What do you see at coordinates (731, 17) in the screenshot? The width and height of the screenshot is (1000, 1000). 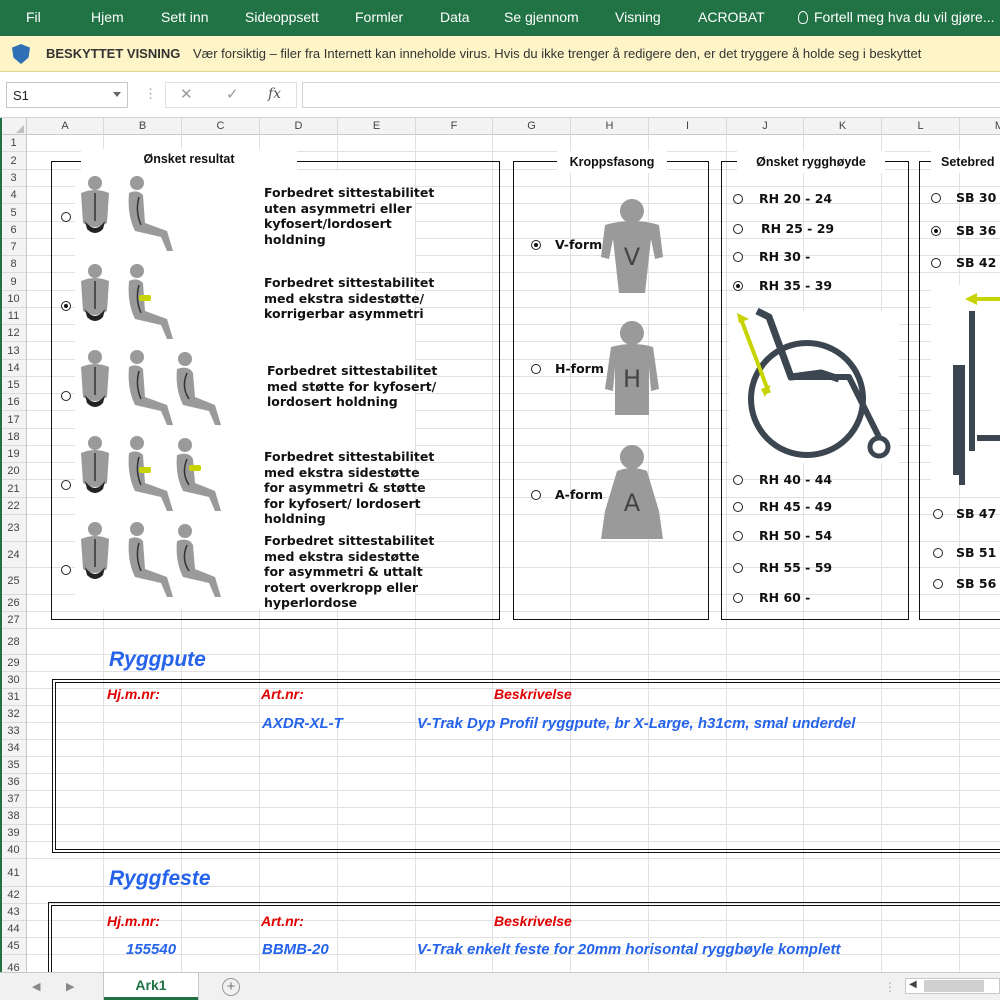 I see `tab-acrobat: ACROBAT` at bounding box center [731, 17].